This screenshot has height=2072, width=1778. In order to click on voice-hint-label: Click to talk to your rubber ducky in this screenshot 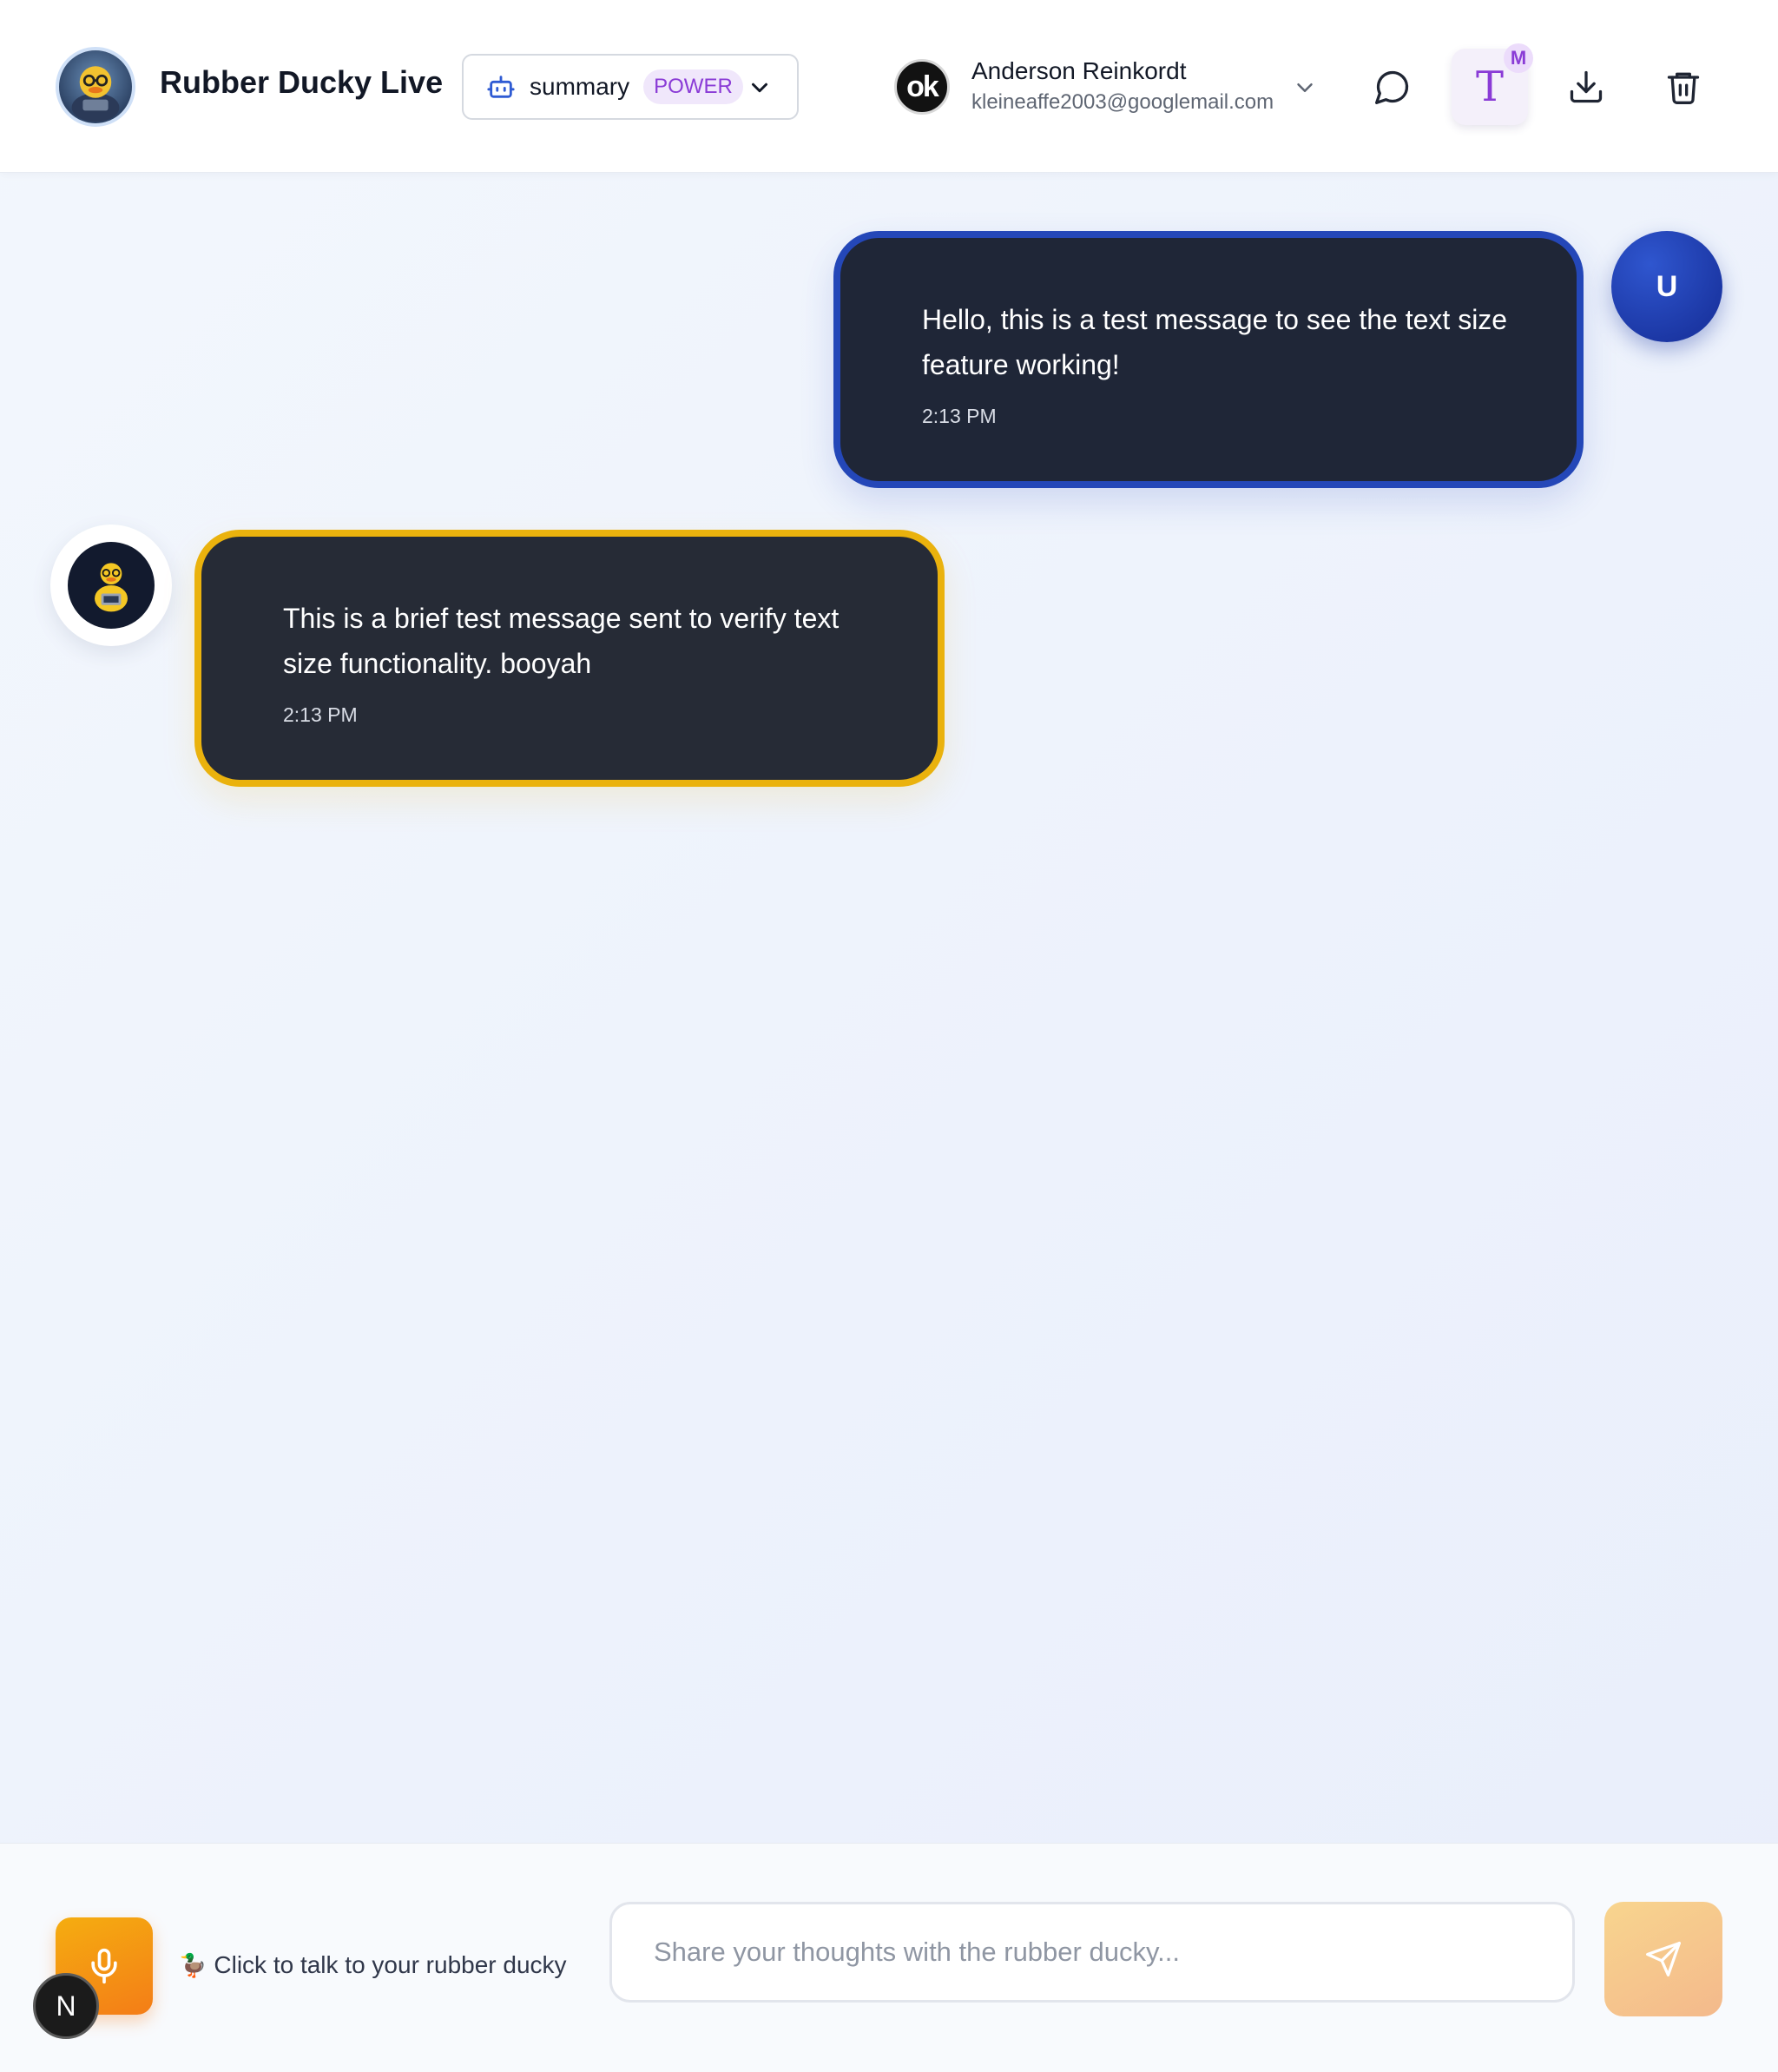, I will do `click(391, 1965)`.